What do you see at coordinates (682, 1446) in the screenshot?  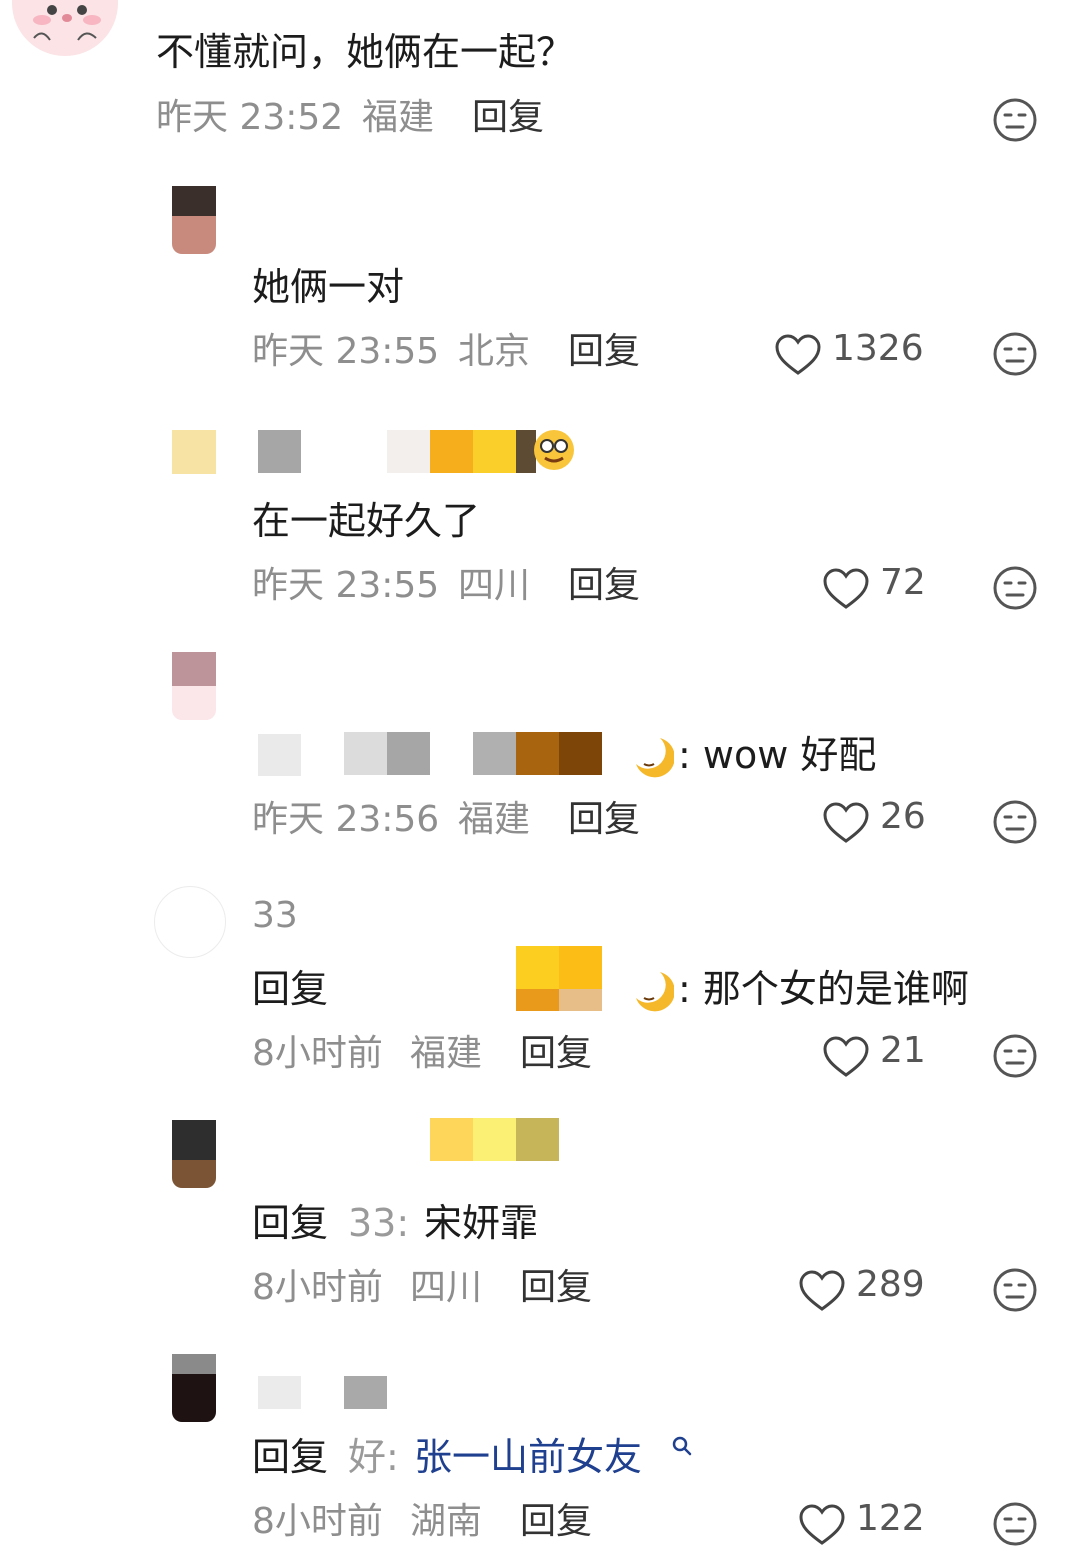 I see `search-icon` at bounding box center [682, 1446].